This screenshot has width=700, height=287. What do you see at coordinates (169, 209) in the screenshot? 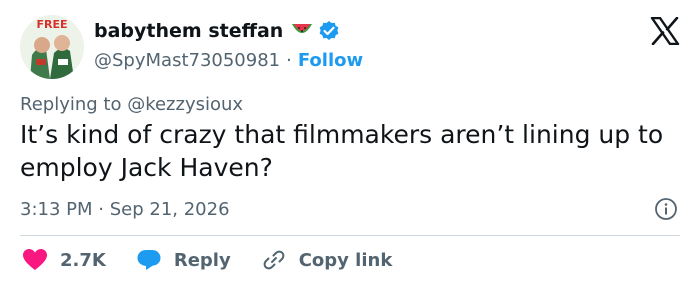
I see `tweet-date: Sep 21, 2026` at bounding box center [169, 209].